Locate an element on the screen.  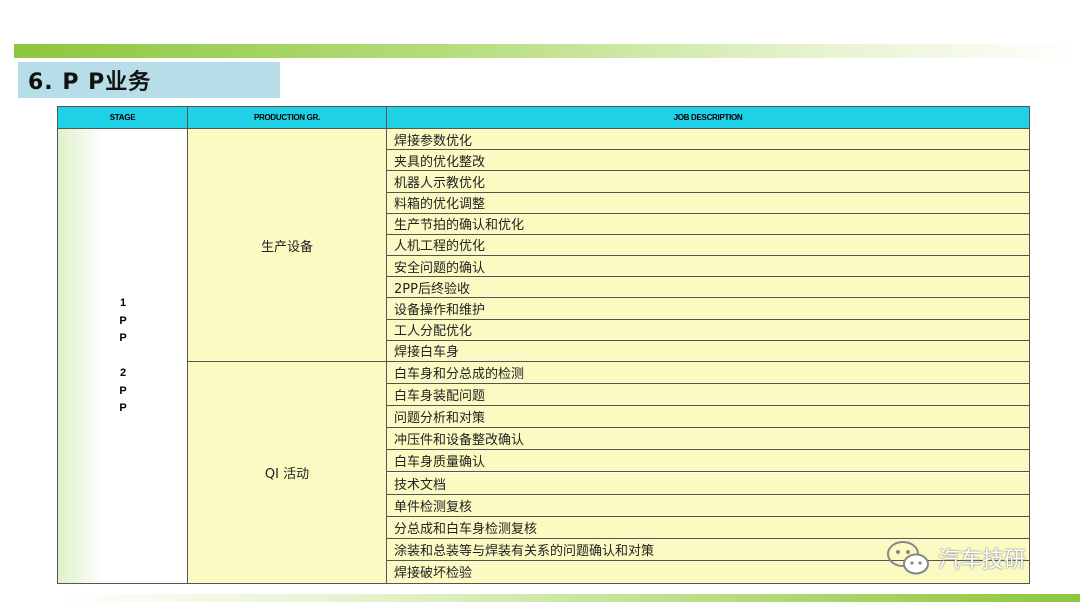
group-cell-production-equipment: 生产设备 is located at coordinates (287, 245).